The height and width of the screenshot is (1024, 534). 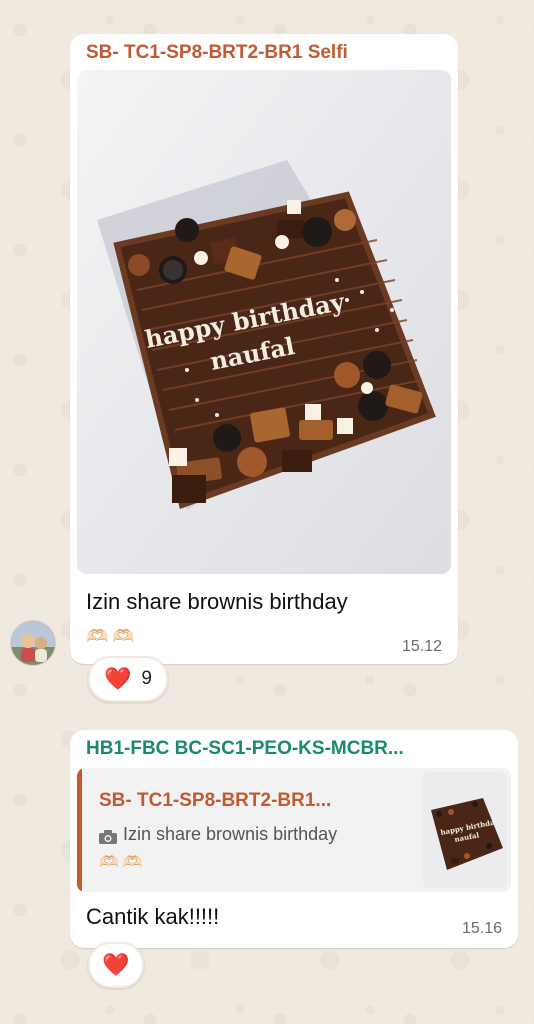 I want to click on sender-name: SB- TC1-SP8-BRT2-BR1 Selfi, so click(x=266, y=53).